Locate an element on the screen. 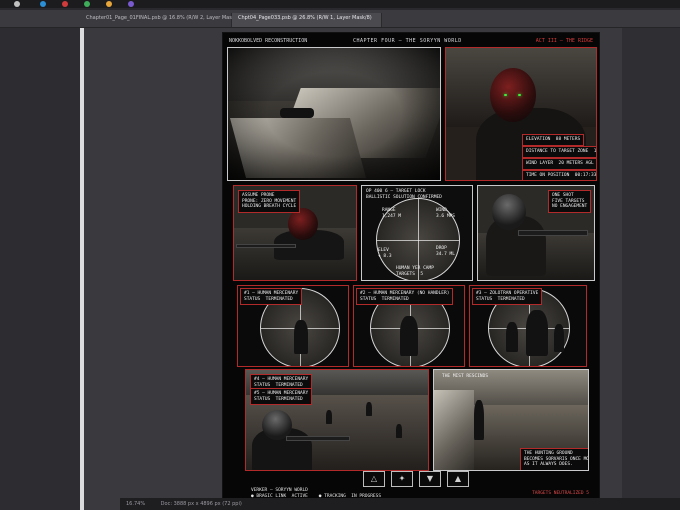  vignette is located at coordinates (334, 114).